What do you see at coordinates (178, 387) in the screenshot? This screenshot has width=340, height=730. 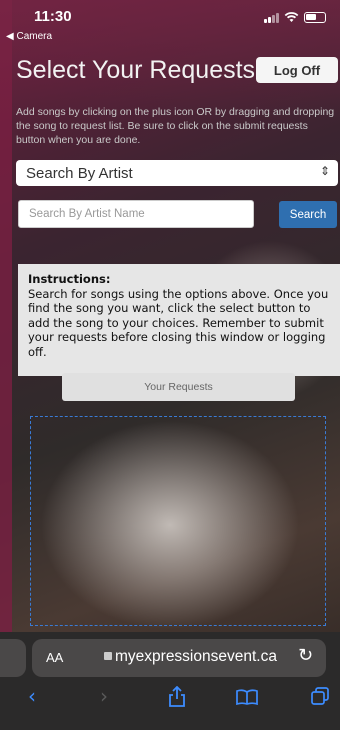 I see `your-requests-button: Your Requests` at bounding box center [178, 387].